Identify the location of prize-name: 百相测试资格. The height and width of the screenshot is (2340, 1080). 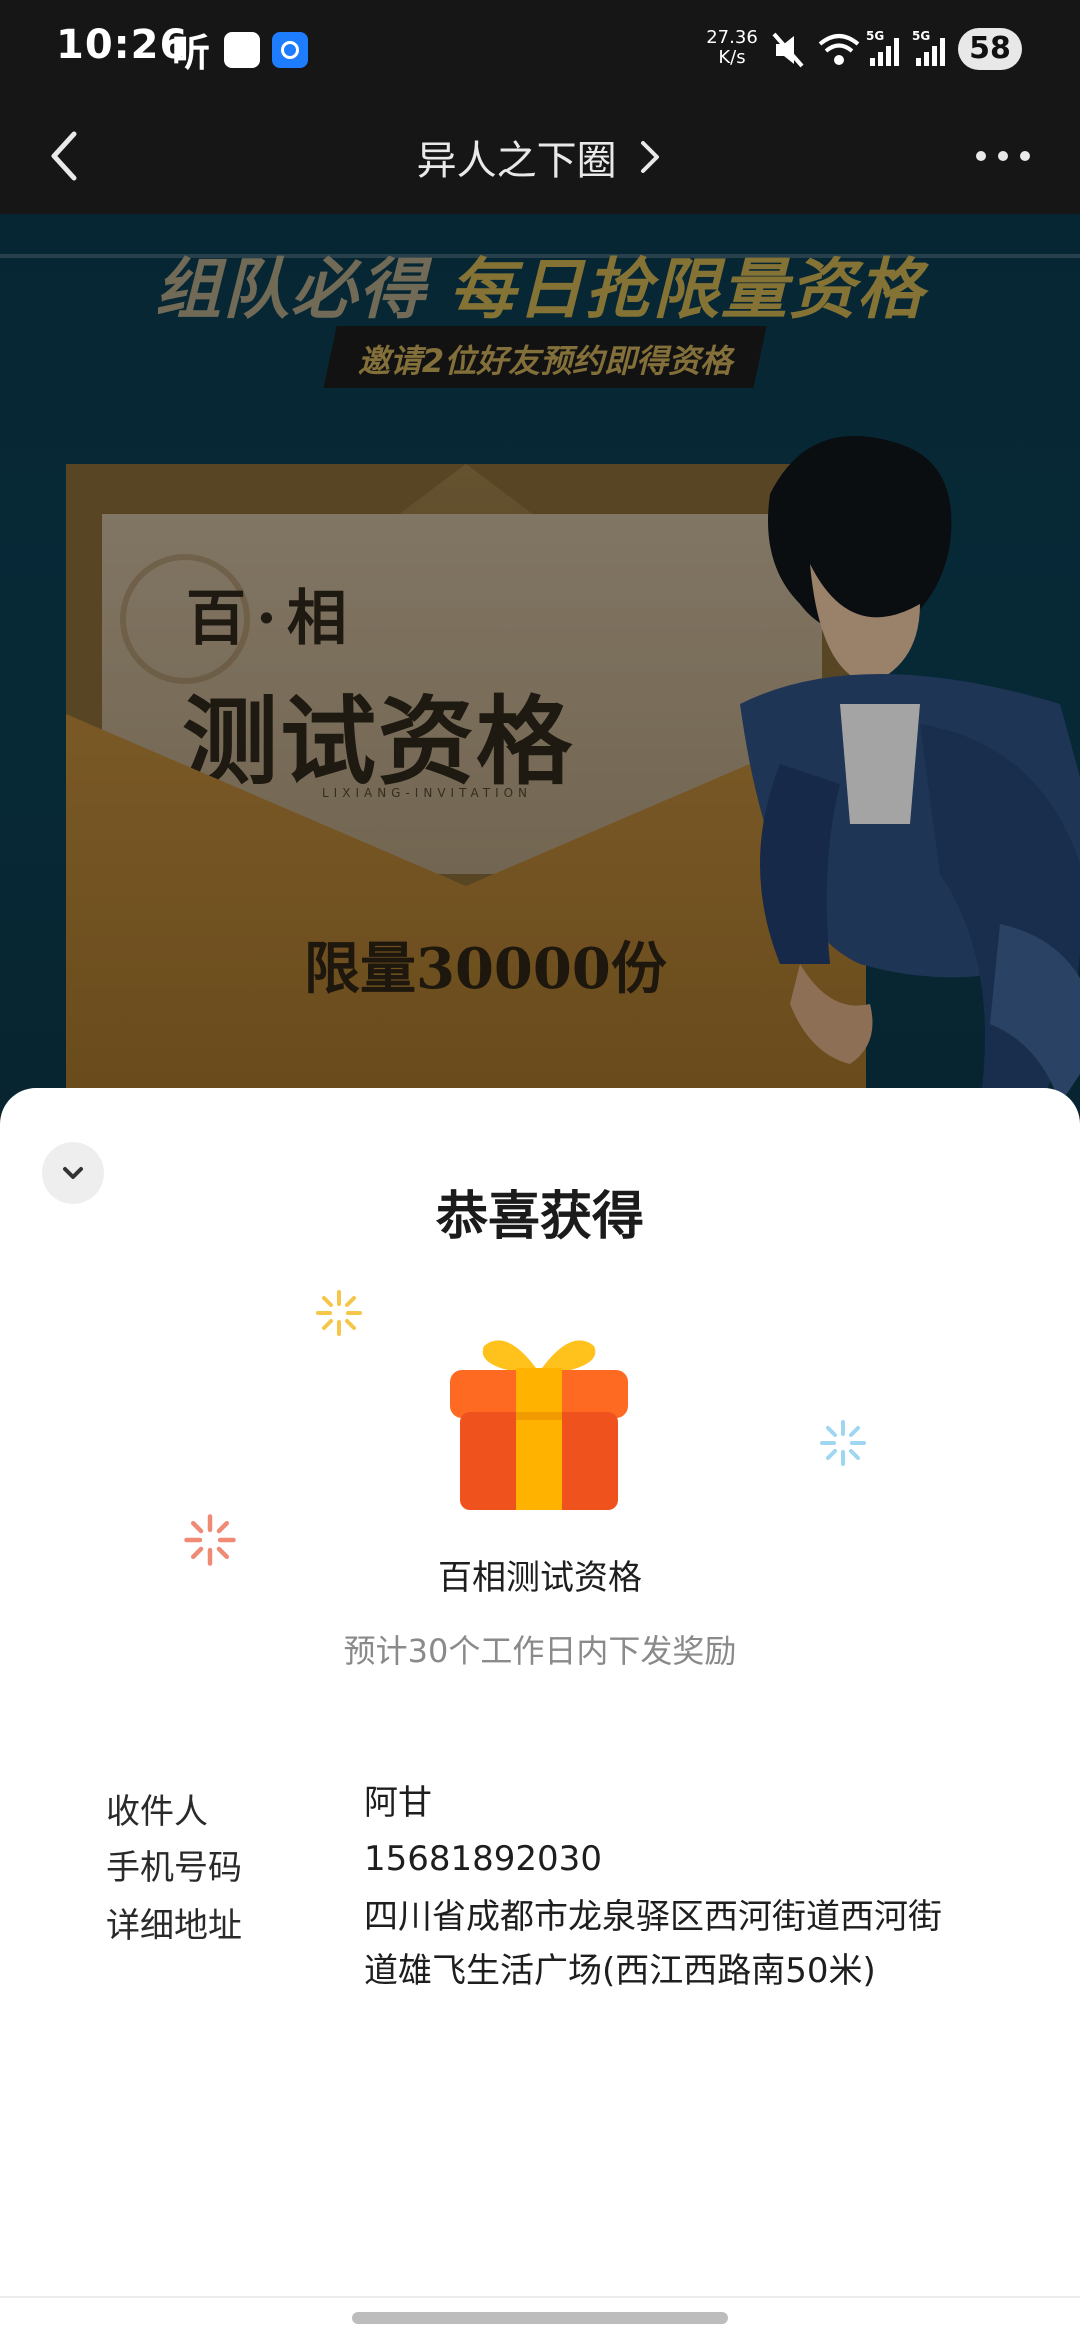
(540, 1578).